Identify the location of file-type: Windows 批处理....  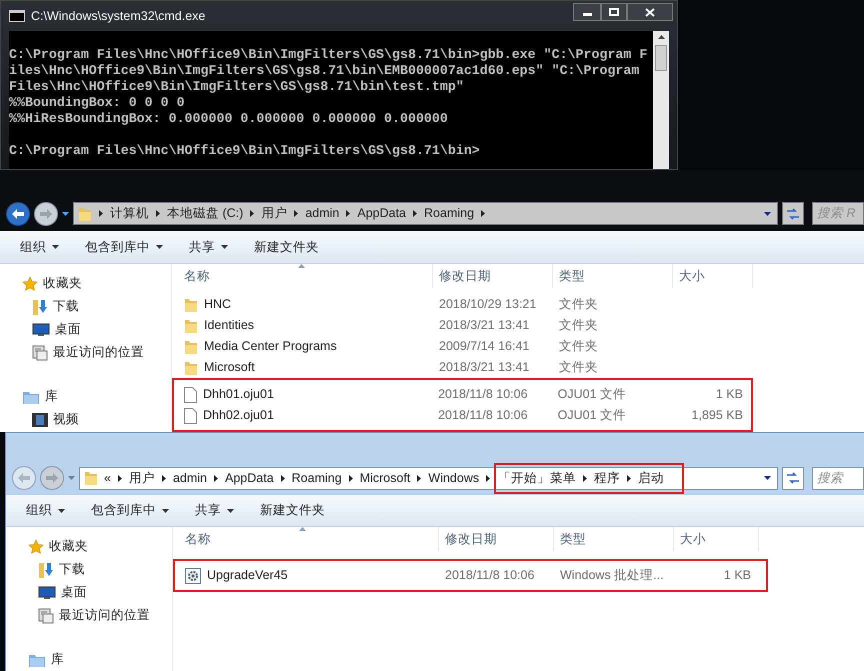
(612, 575).